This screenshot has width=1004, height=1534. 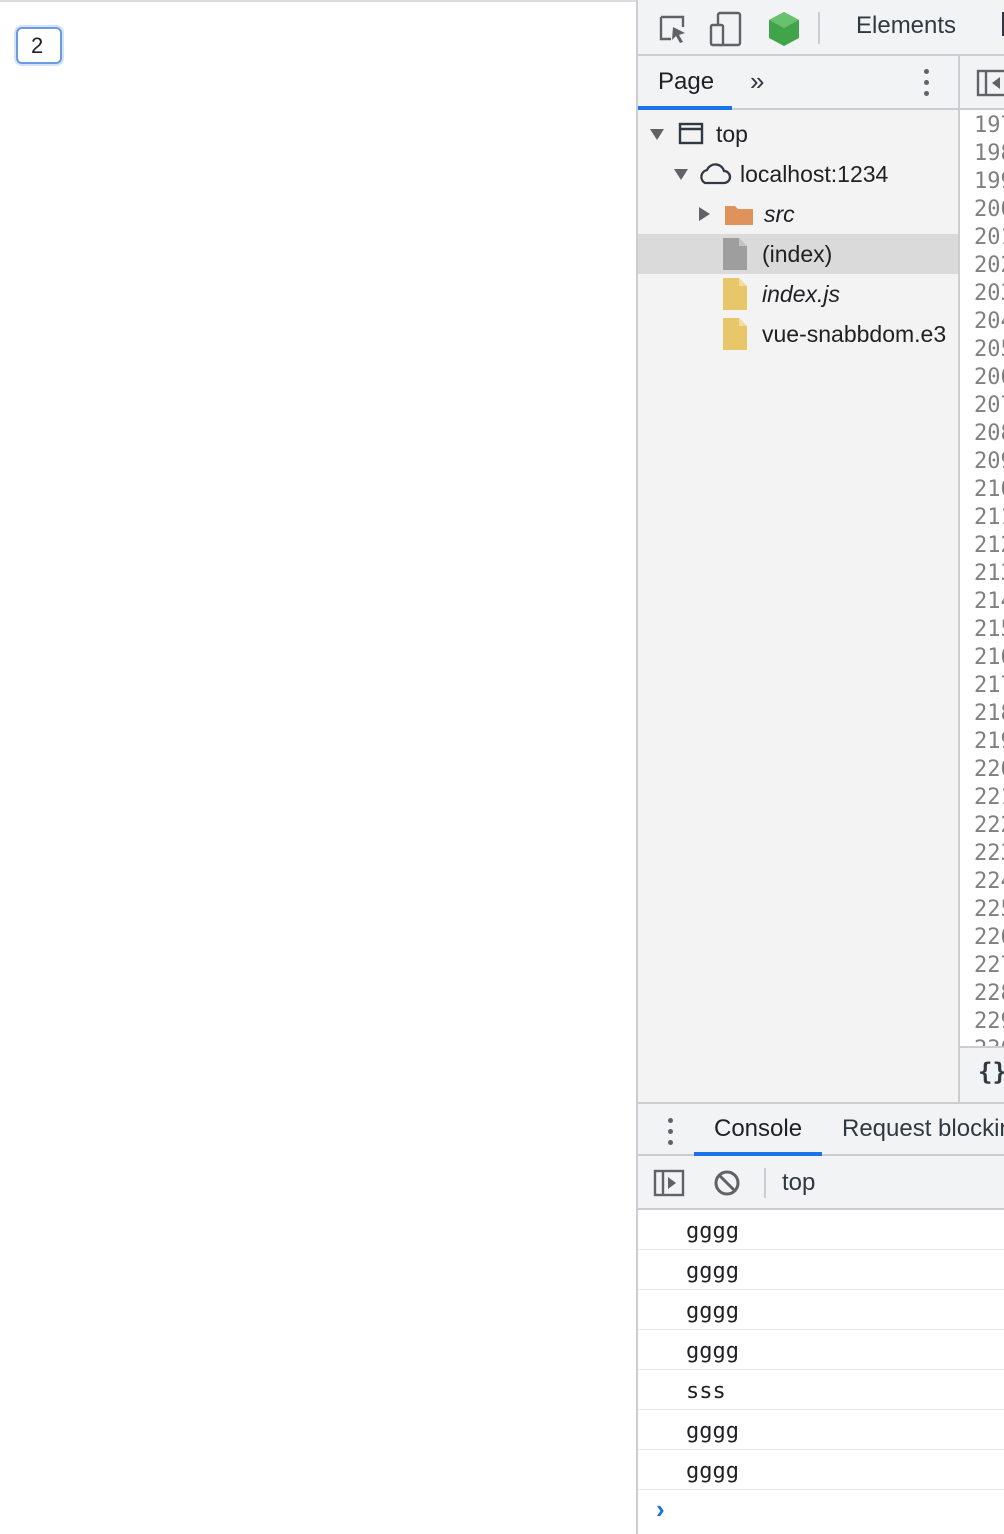 I want to click on line-number: 208, so click(x=982, y=434).